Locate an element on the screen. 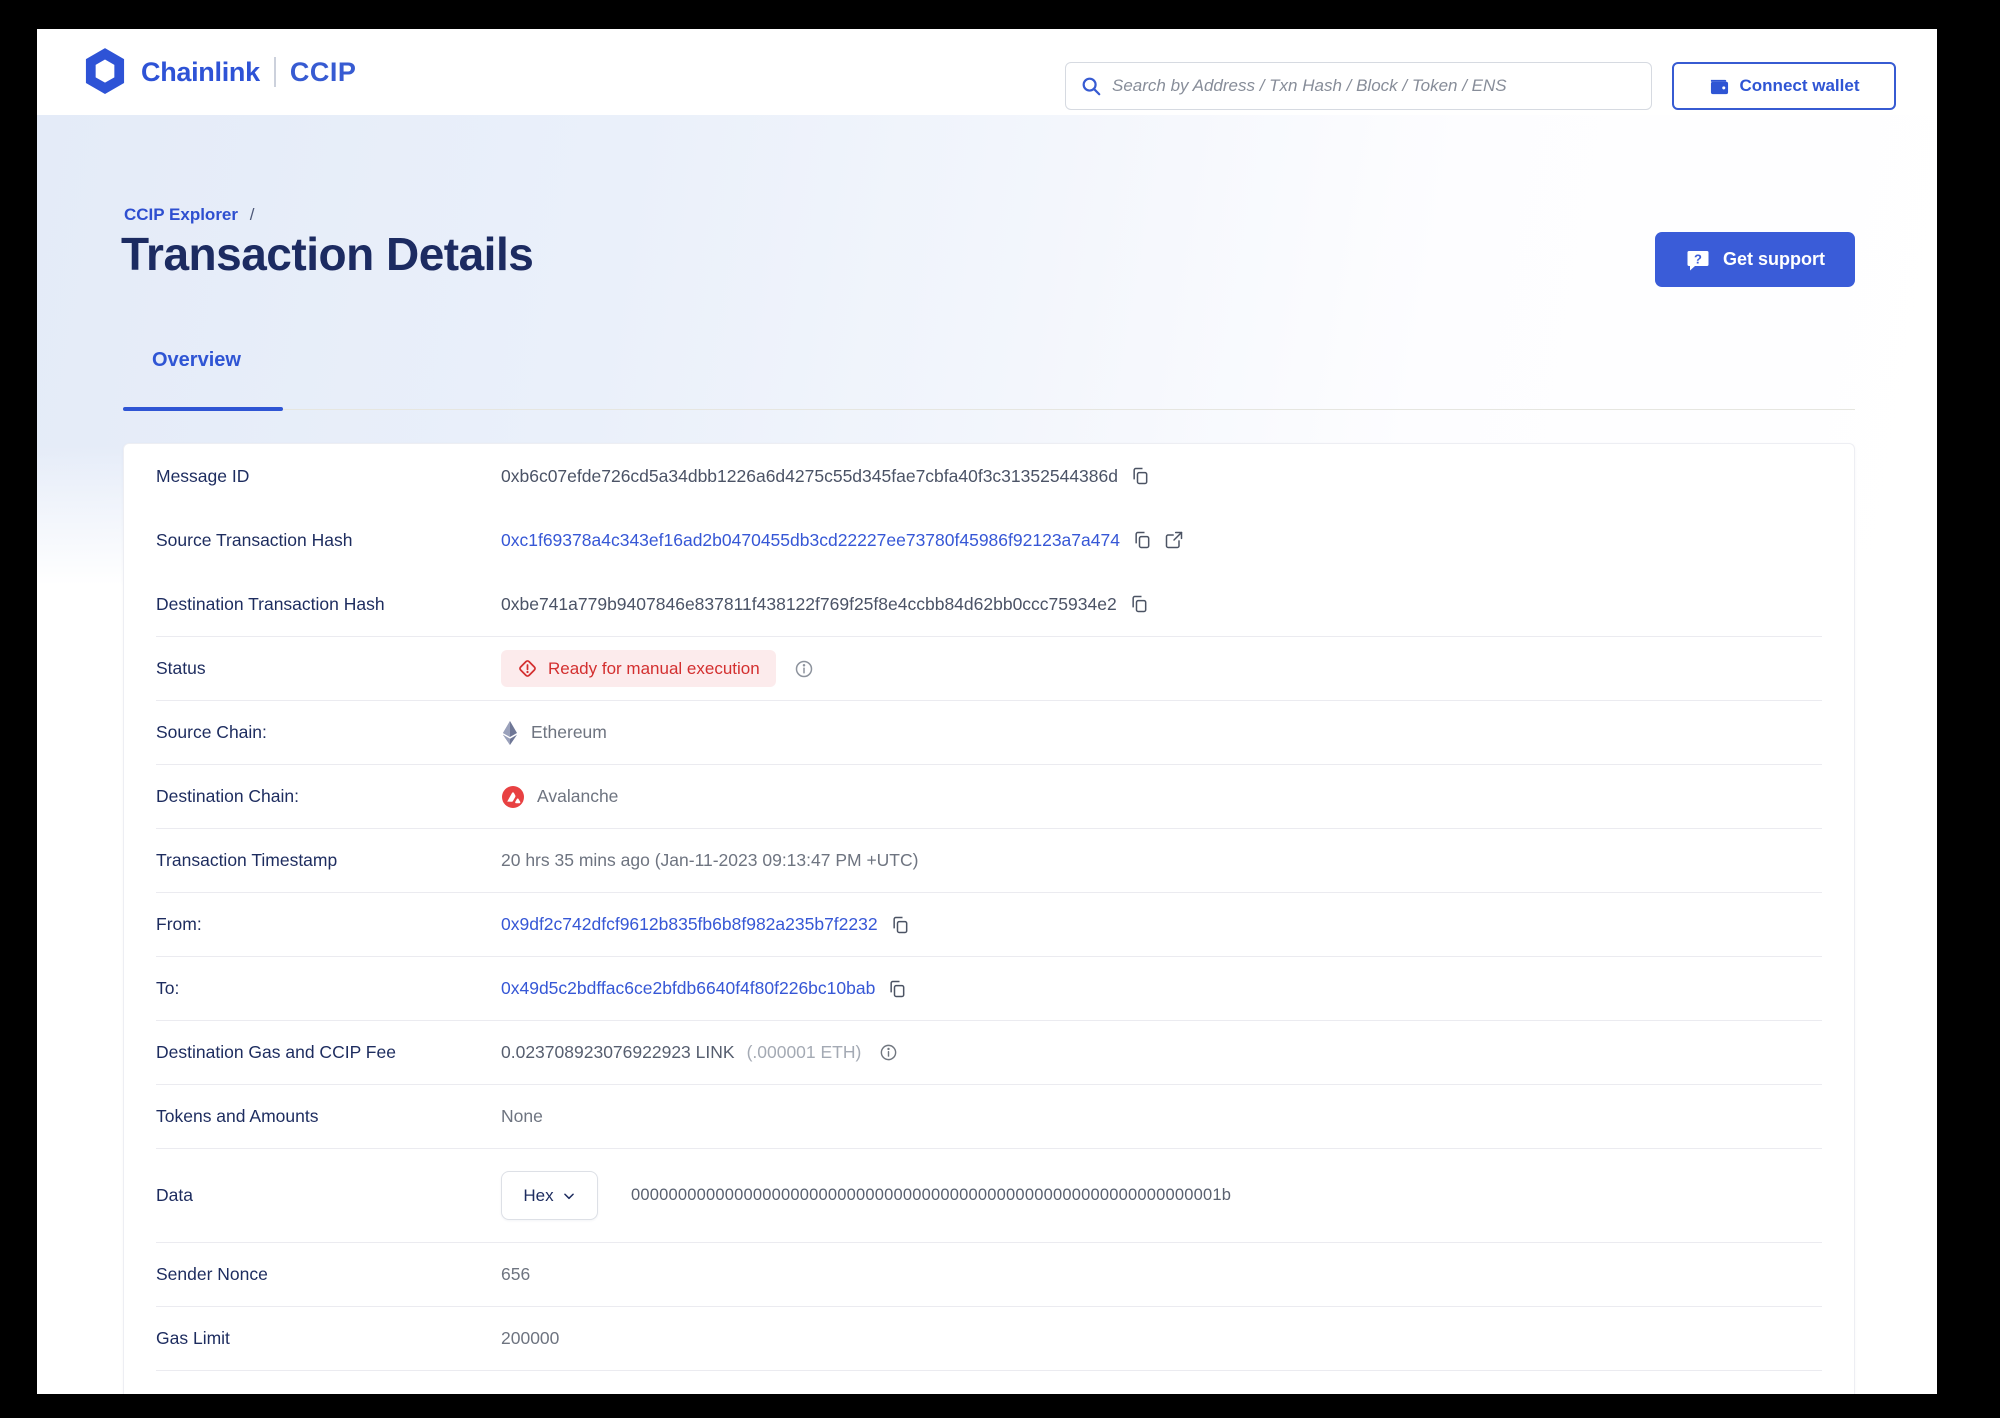 This screenshot has height=1418, width=2000. breadcrumb: CCIP Explorer / is located at coordinates (189, 215).